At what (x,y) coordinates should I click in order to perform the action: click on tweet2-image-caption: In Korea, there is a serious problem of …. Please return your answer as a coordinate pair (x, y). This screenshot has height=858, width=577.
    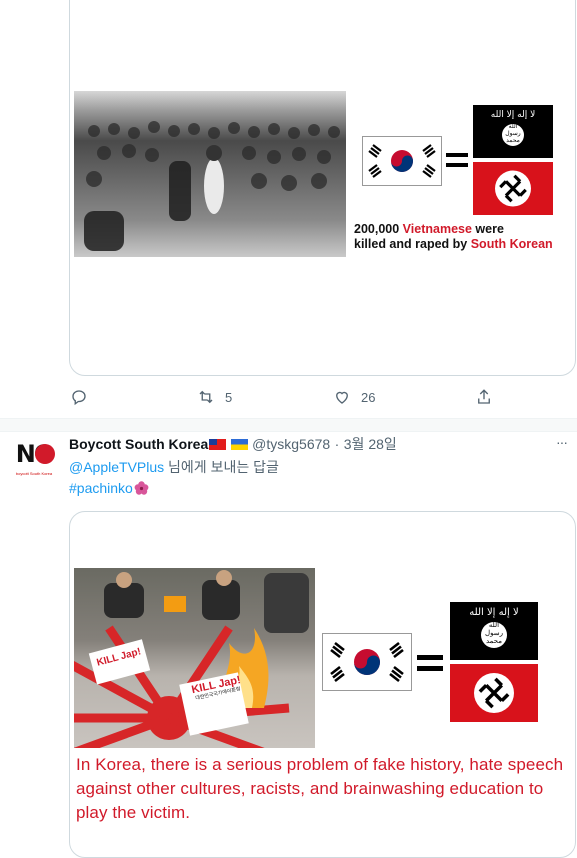
    Looking at the image, I should click on (320, 788).